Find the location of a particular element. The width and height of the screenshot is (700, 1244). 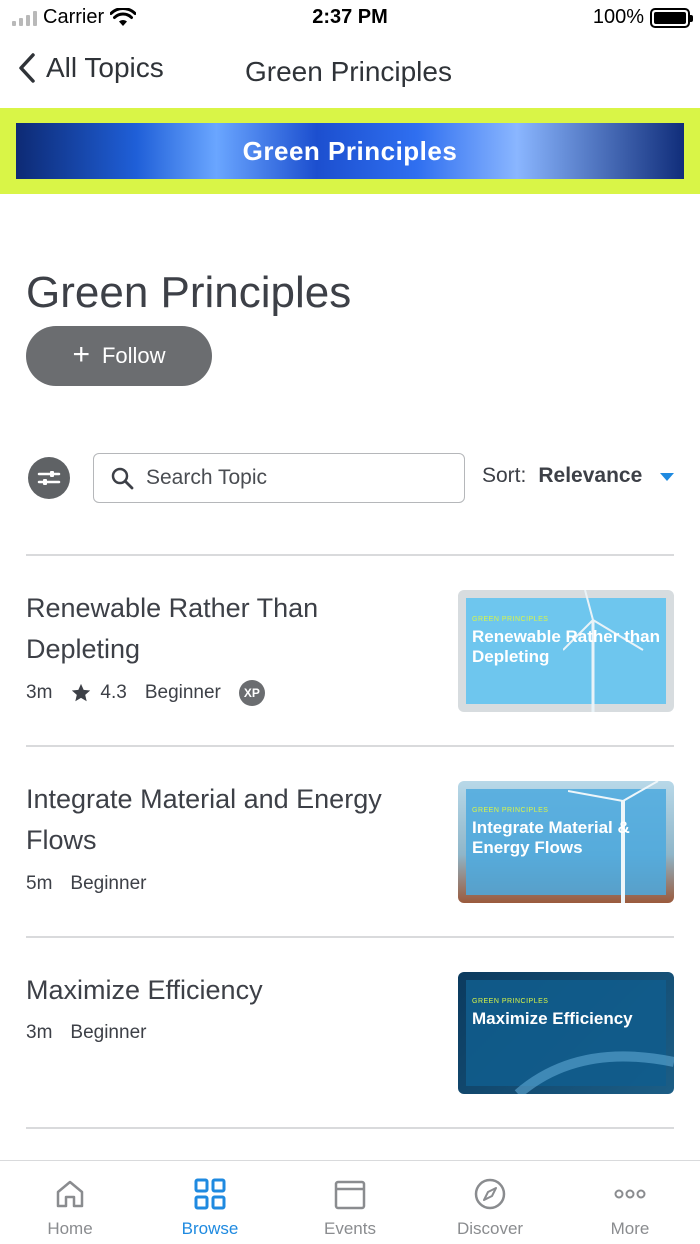

caret-down-icon is located at coordinates (667, 477).